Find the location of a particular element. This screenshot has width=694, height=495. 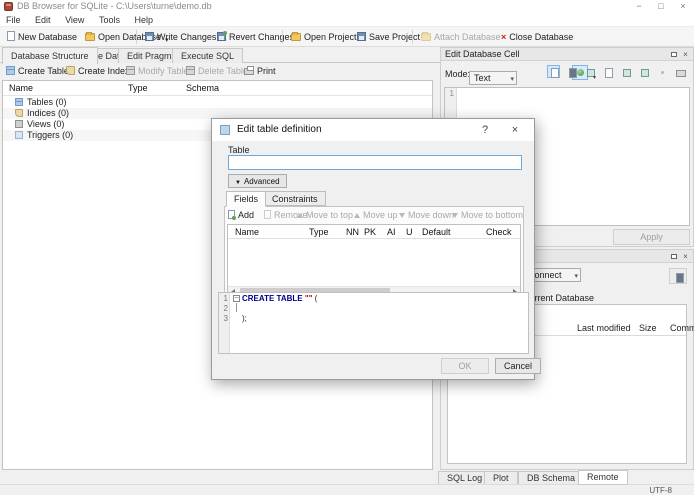

encoding-indicator: UTF-8 is located at coordinates (660, 490).